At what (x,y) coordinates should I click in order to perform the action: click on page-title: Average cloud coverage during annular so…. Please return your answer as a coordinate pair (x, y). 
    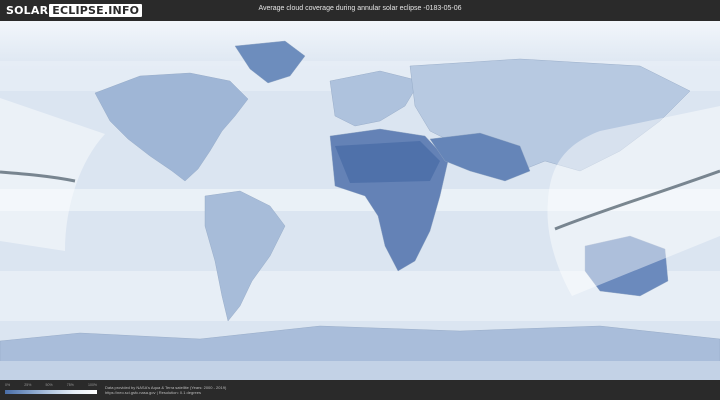
    Looking at the image, I should click on (360, 8).